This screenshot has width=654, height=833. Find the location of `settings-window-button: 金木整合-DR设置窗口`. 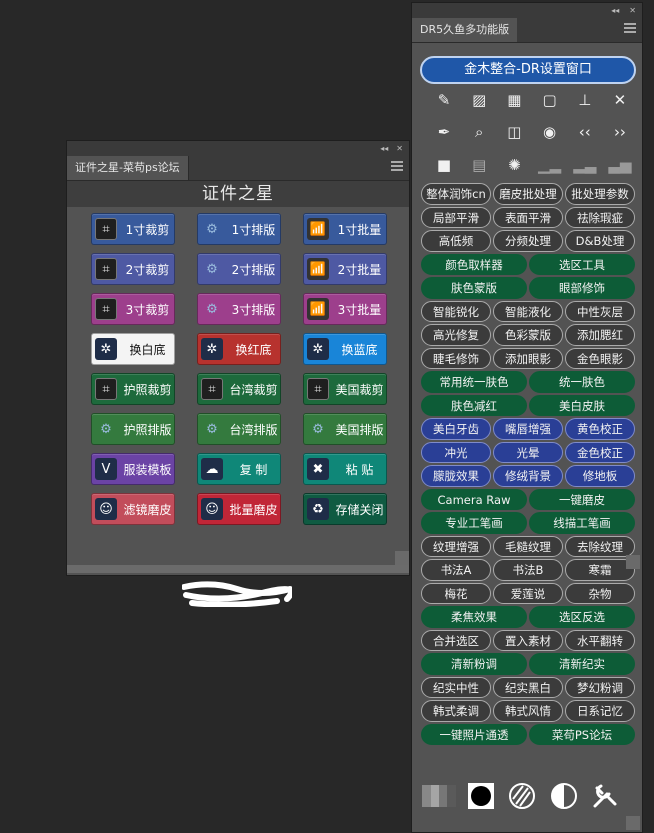

settings-window-button: 金木整合-DR设置窗口 is located at coordinates (528, 70).